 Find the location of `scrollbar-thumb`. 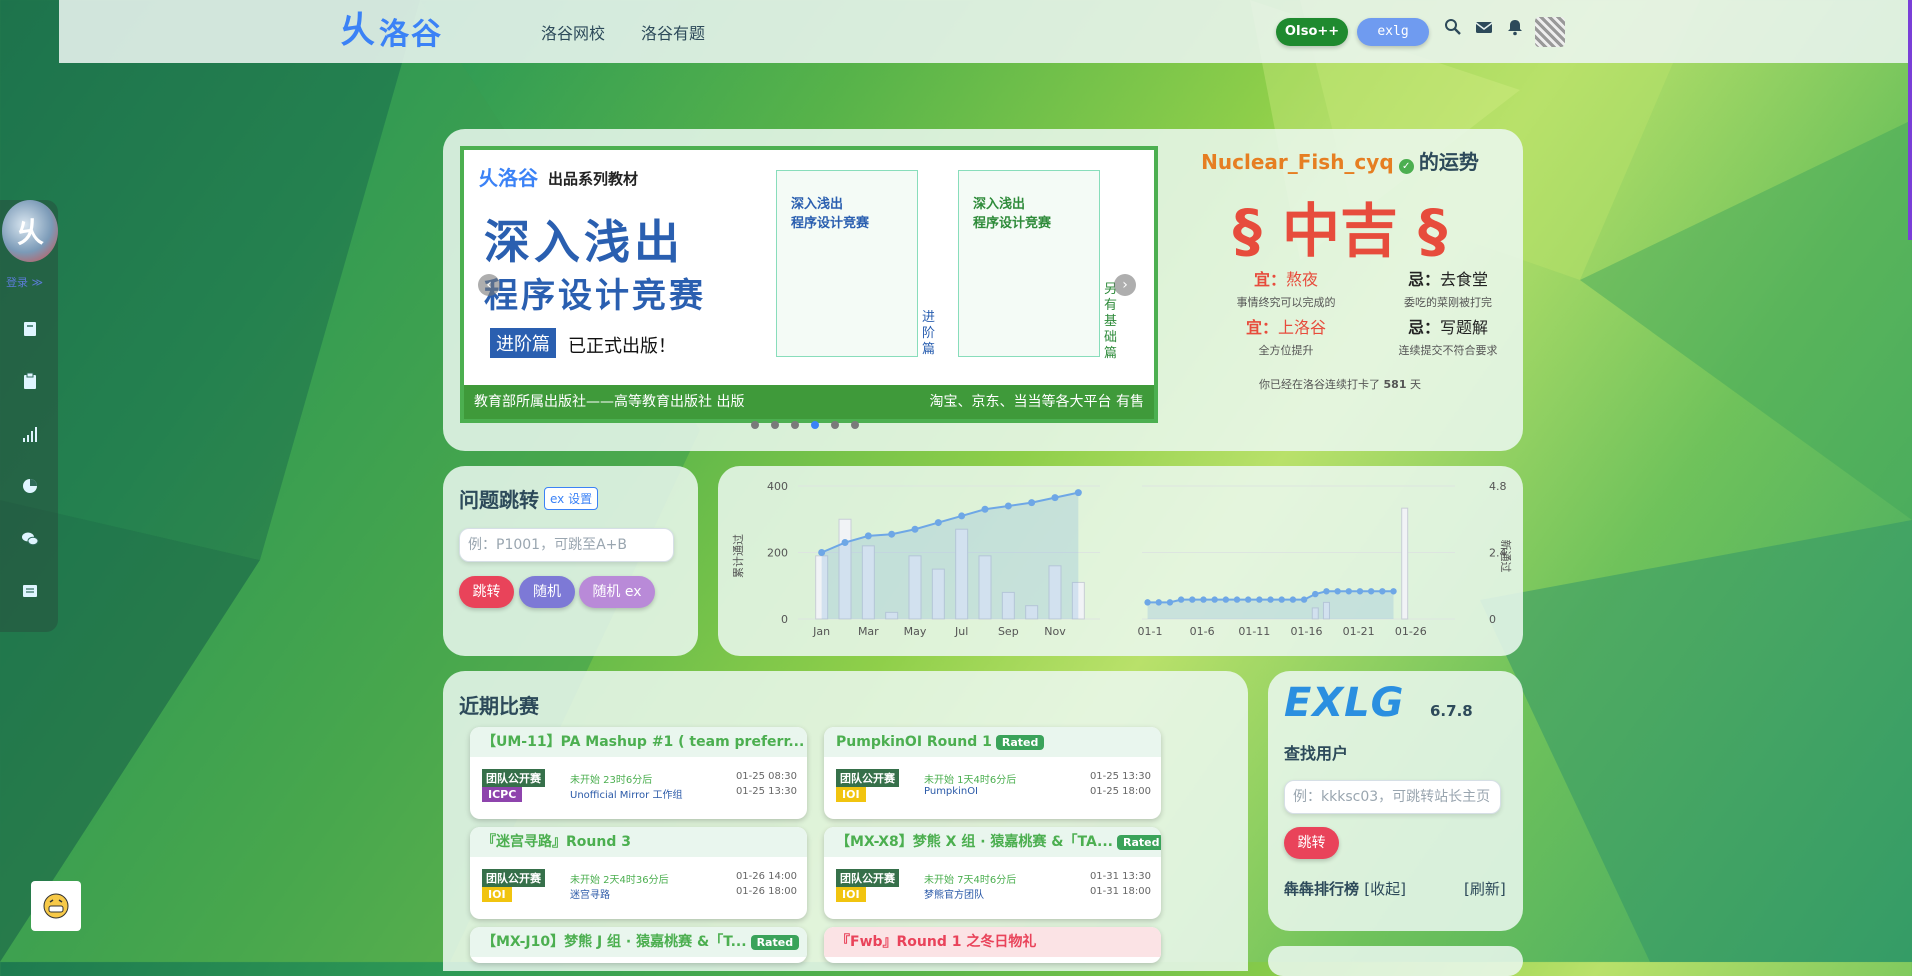

scrollbar-thumb is located at coordinates (1910, 120).